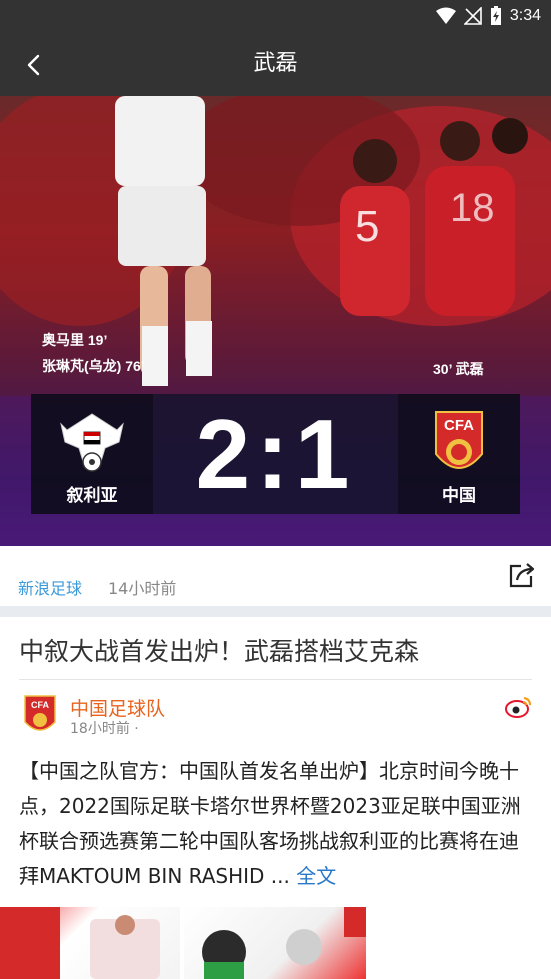 This screenshot has height=979, width=551. What do you see at coordinates (275, 611) in the screenshot?
I see `section-divider` at bounding box center [275, 611].